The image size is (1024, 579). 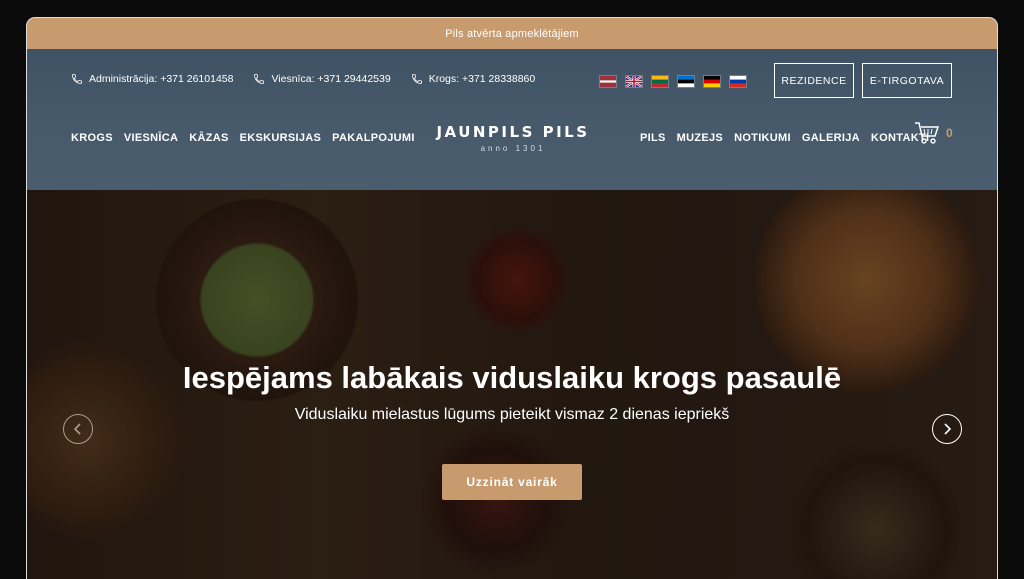 What do you see at coordinates (949, 133) in the screenshot?
I see `cart-count: 0` at bounding box center [949, 133].